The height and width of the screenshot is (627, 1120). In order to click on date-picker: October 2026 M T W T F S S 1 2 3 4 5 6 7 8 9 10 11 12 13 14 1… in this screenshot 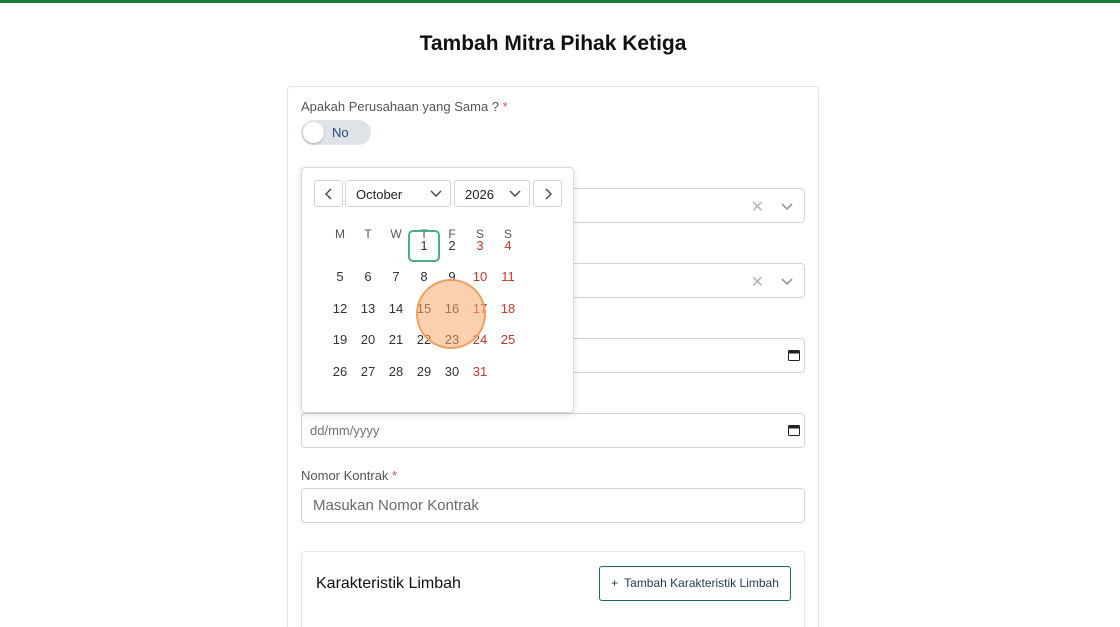, I will do `click(437, 290)`.